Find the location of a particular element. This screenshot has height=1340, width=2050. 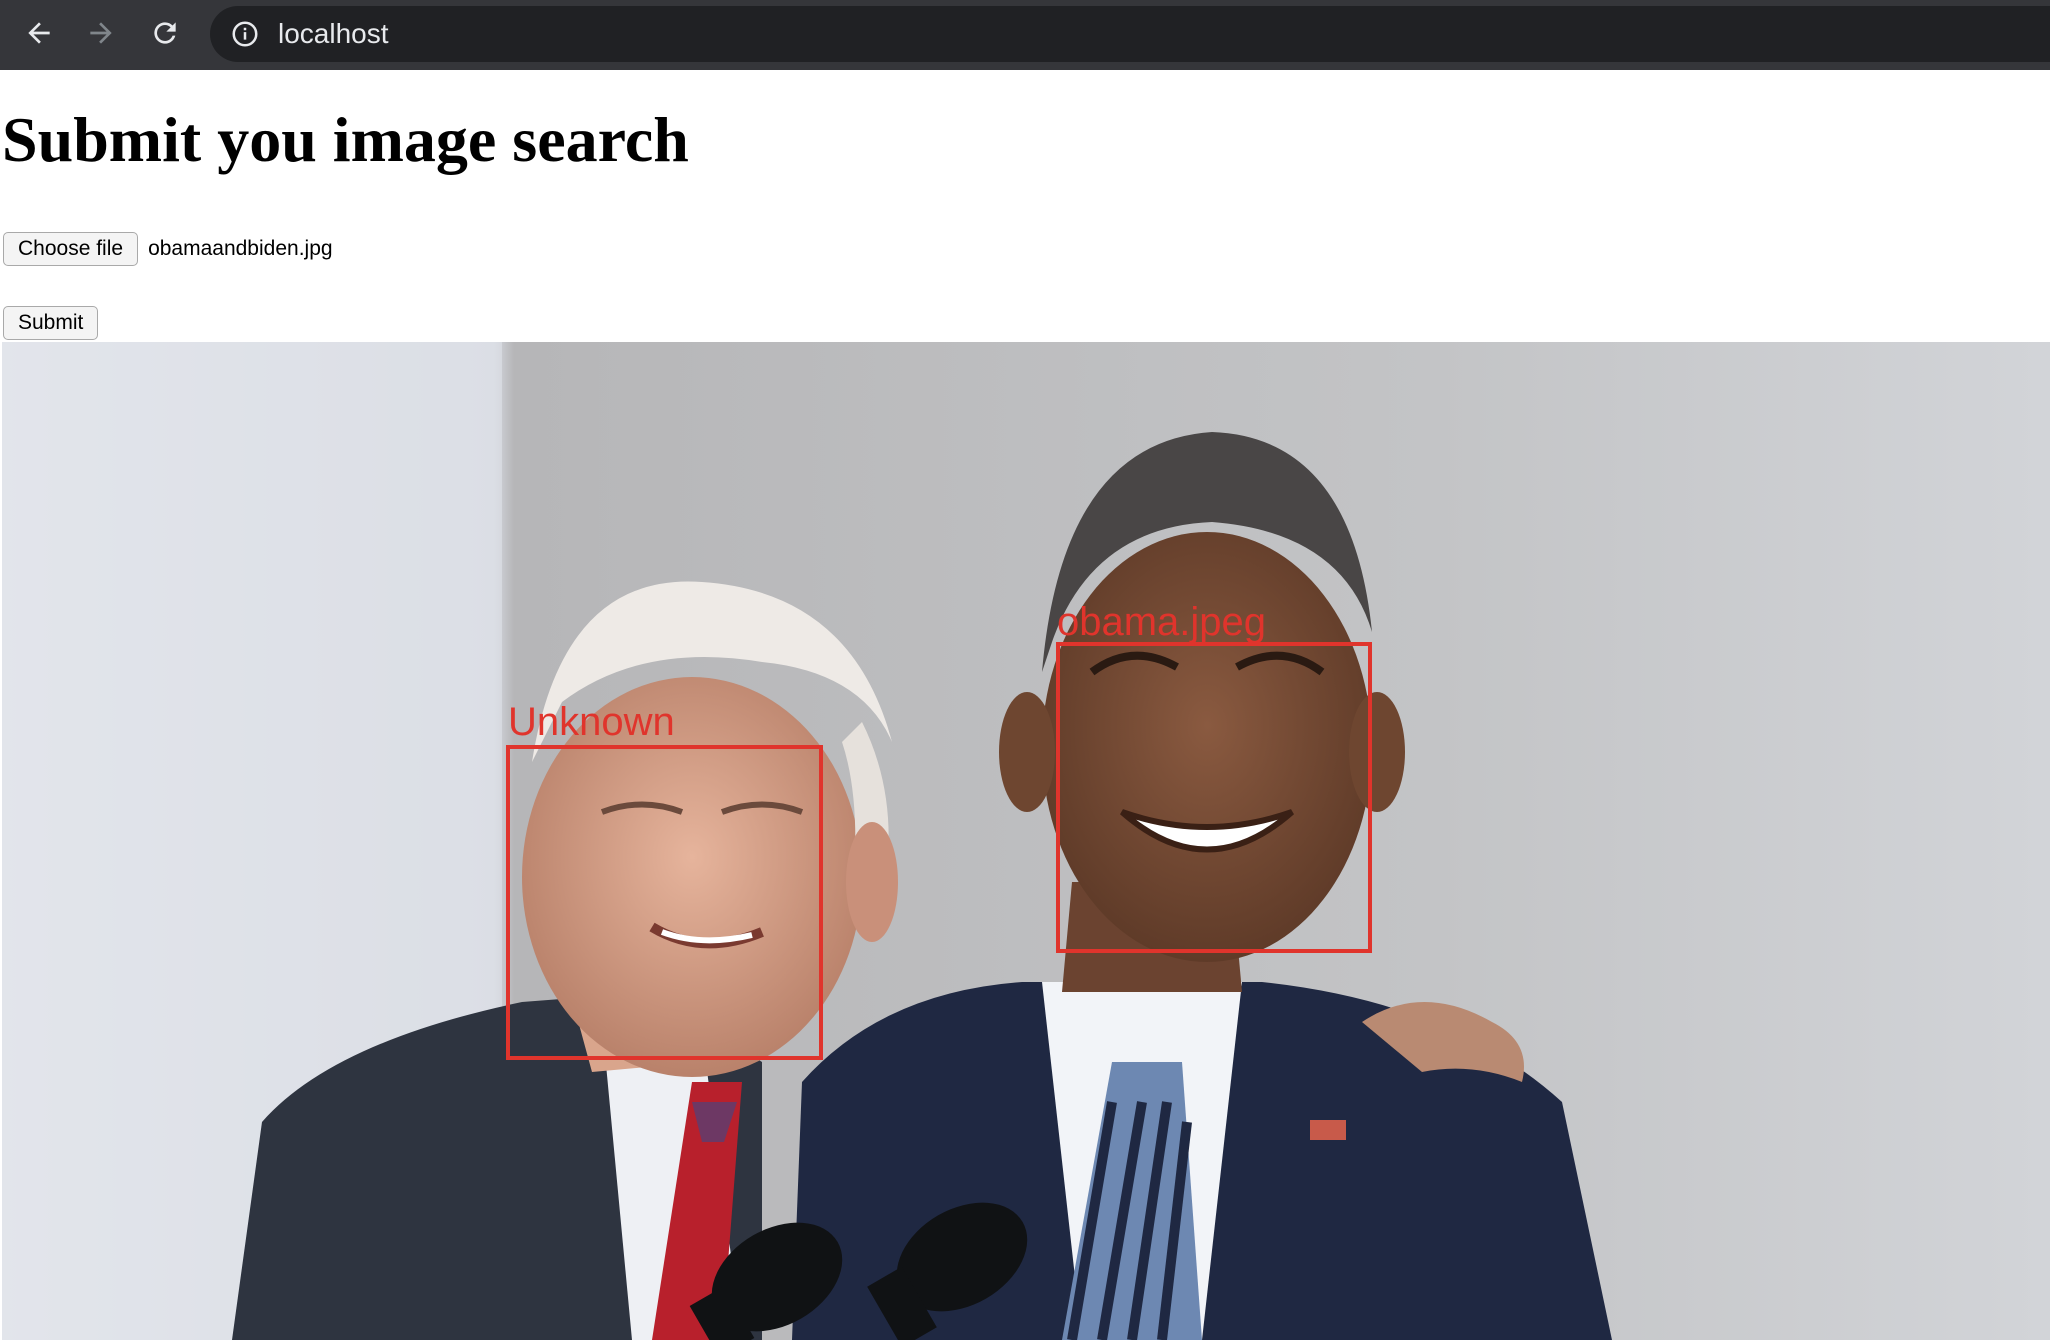

url-text: localhost is located at coordinates (333, 34).